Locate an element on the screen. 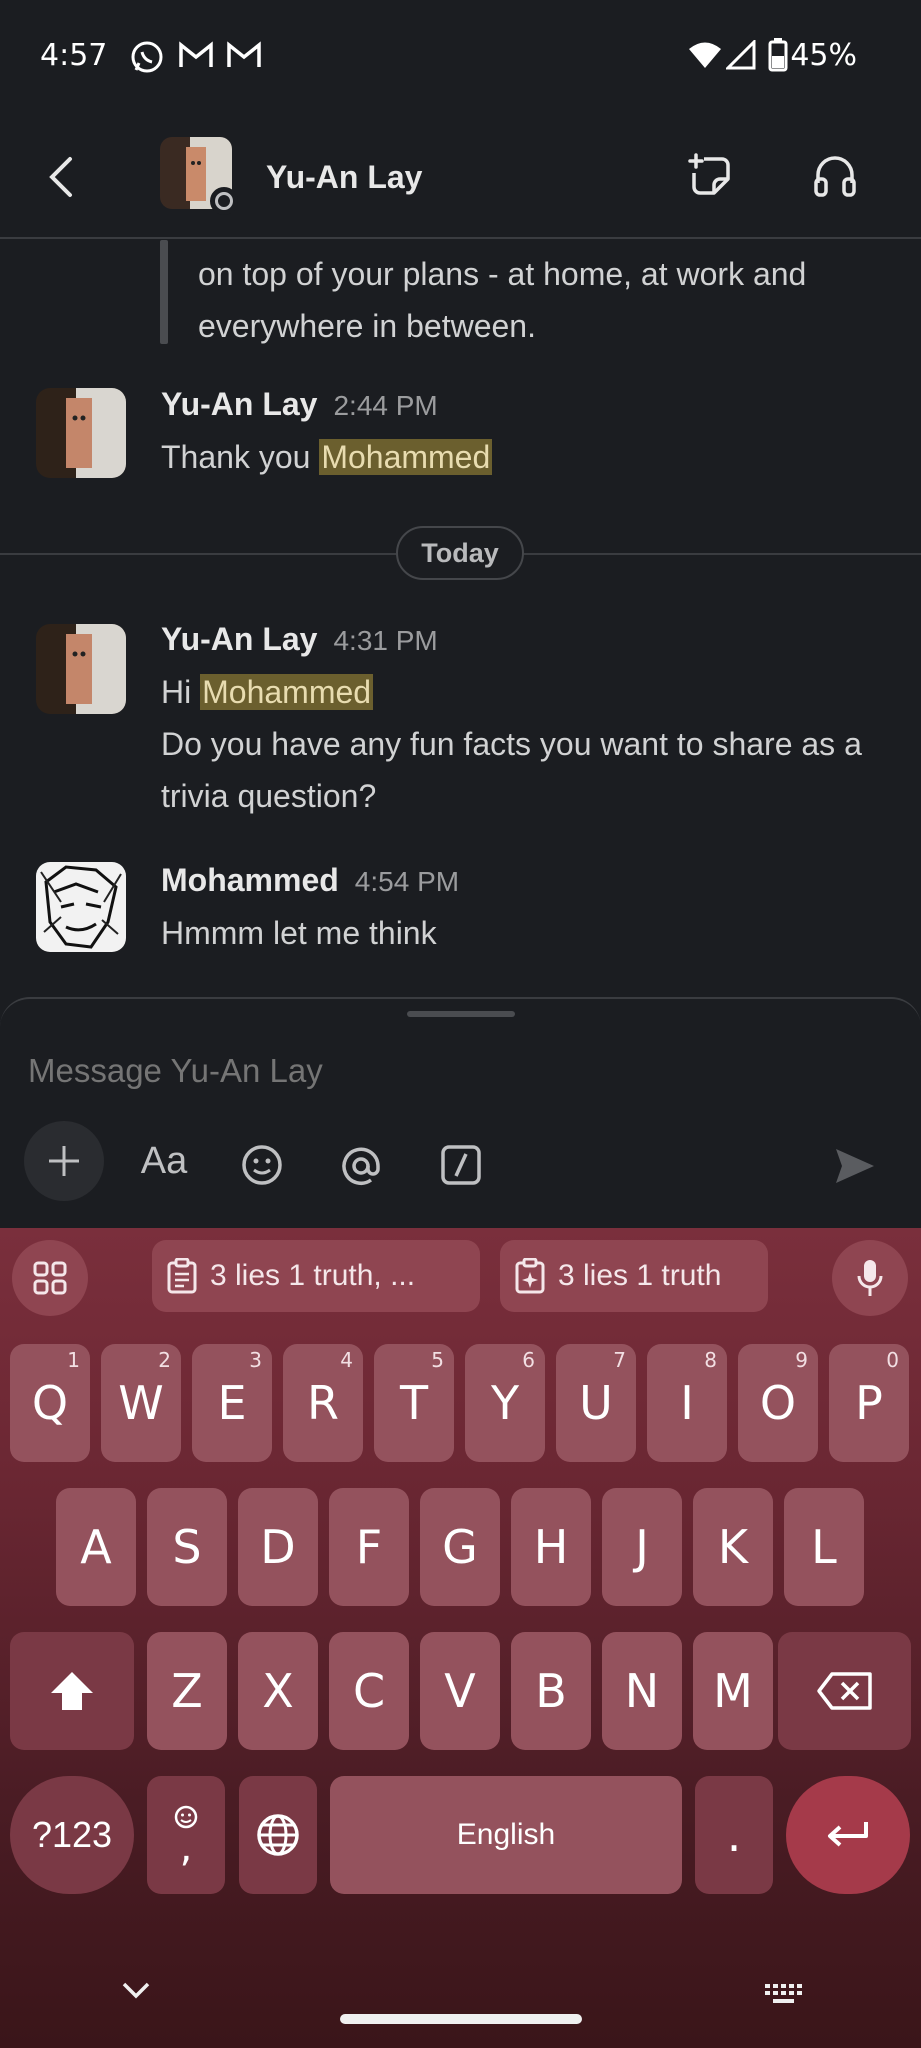 Image resolution: width=921 pixels, height=2048 pixels. shift-key is located at coordinates (72, 1691).